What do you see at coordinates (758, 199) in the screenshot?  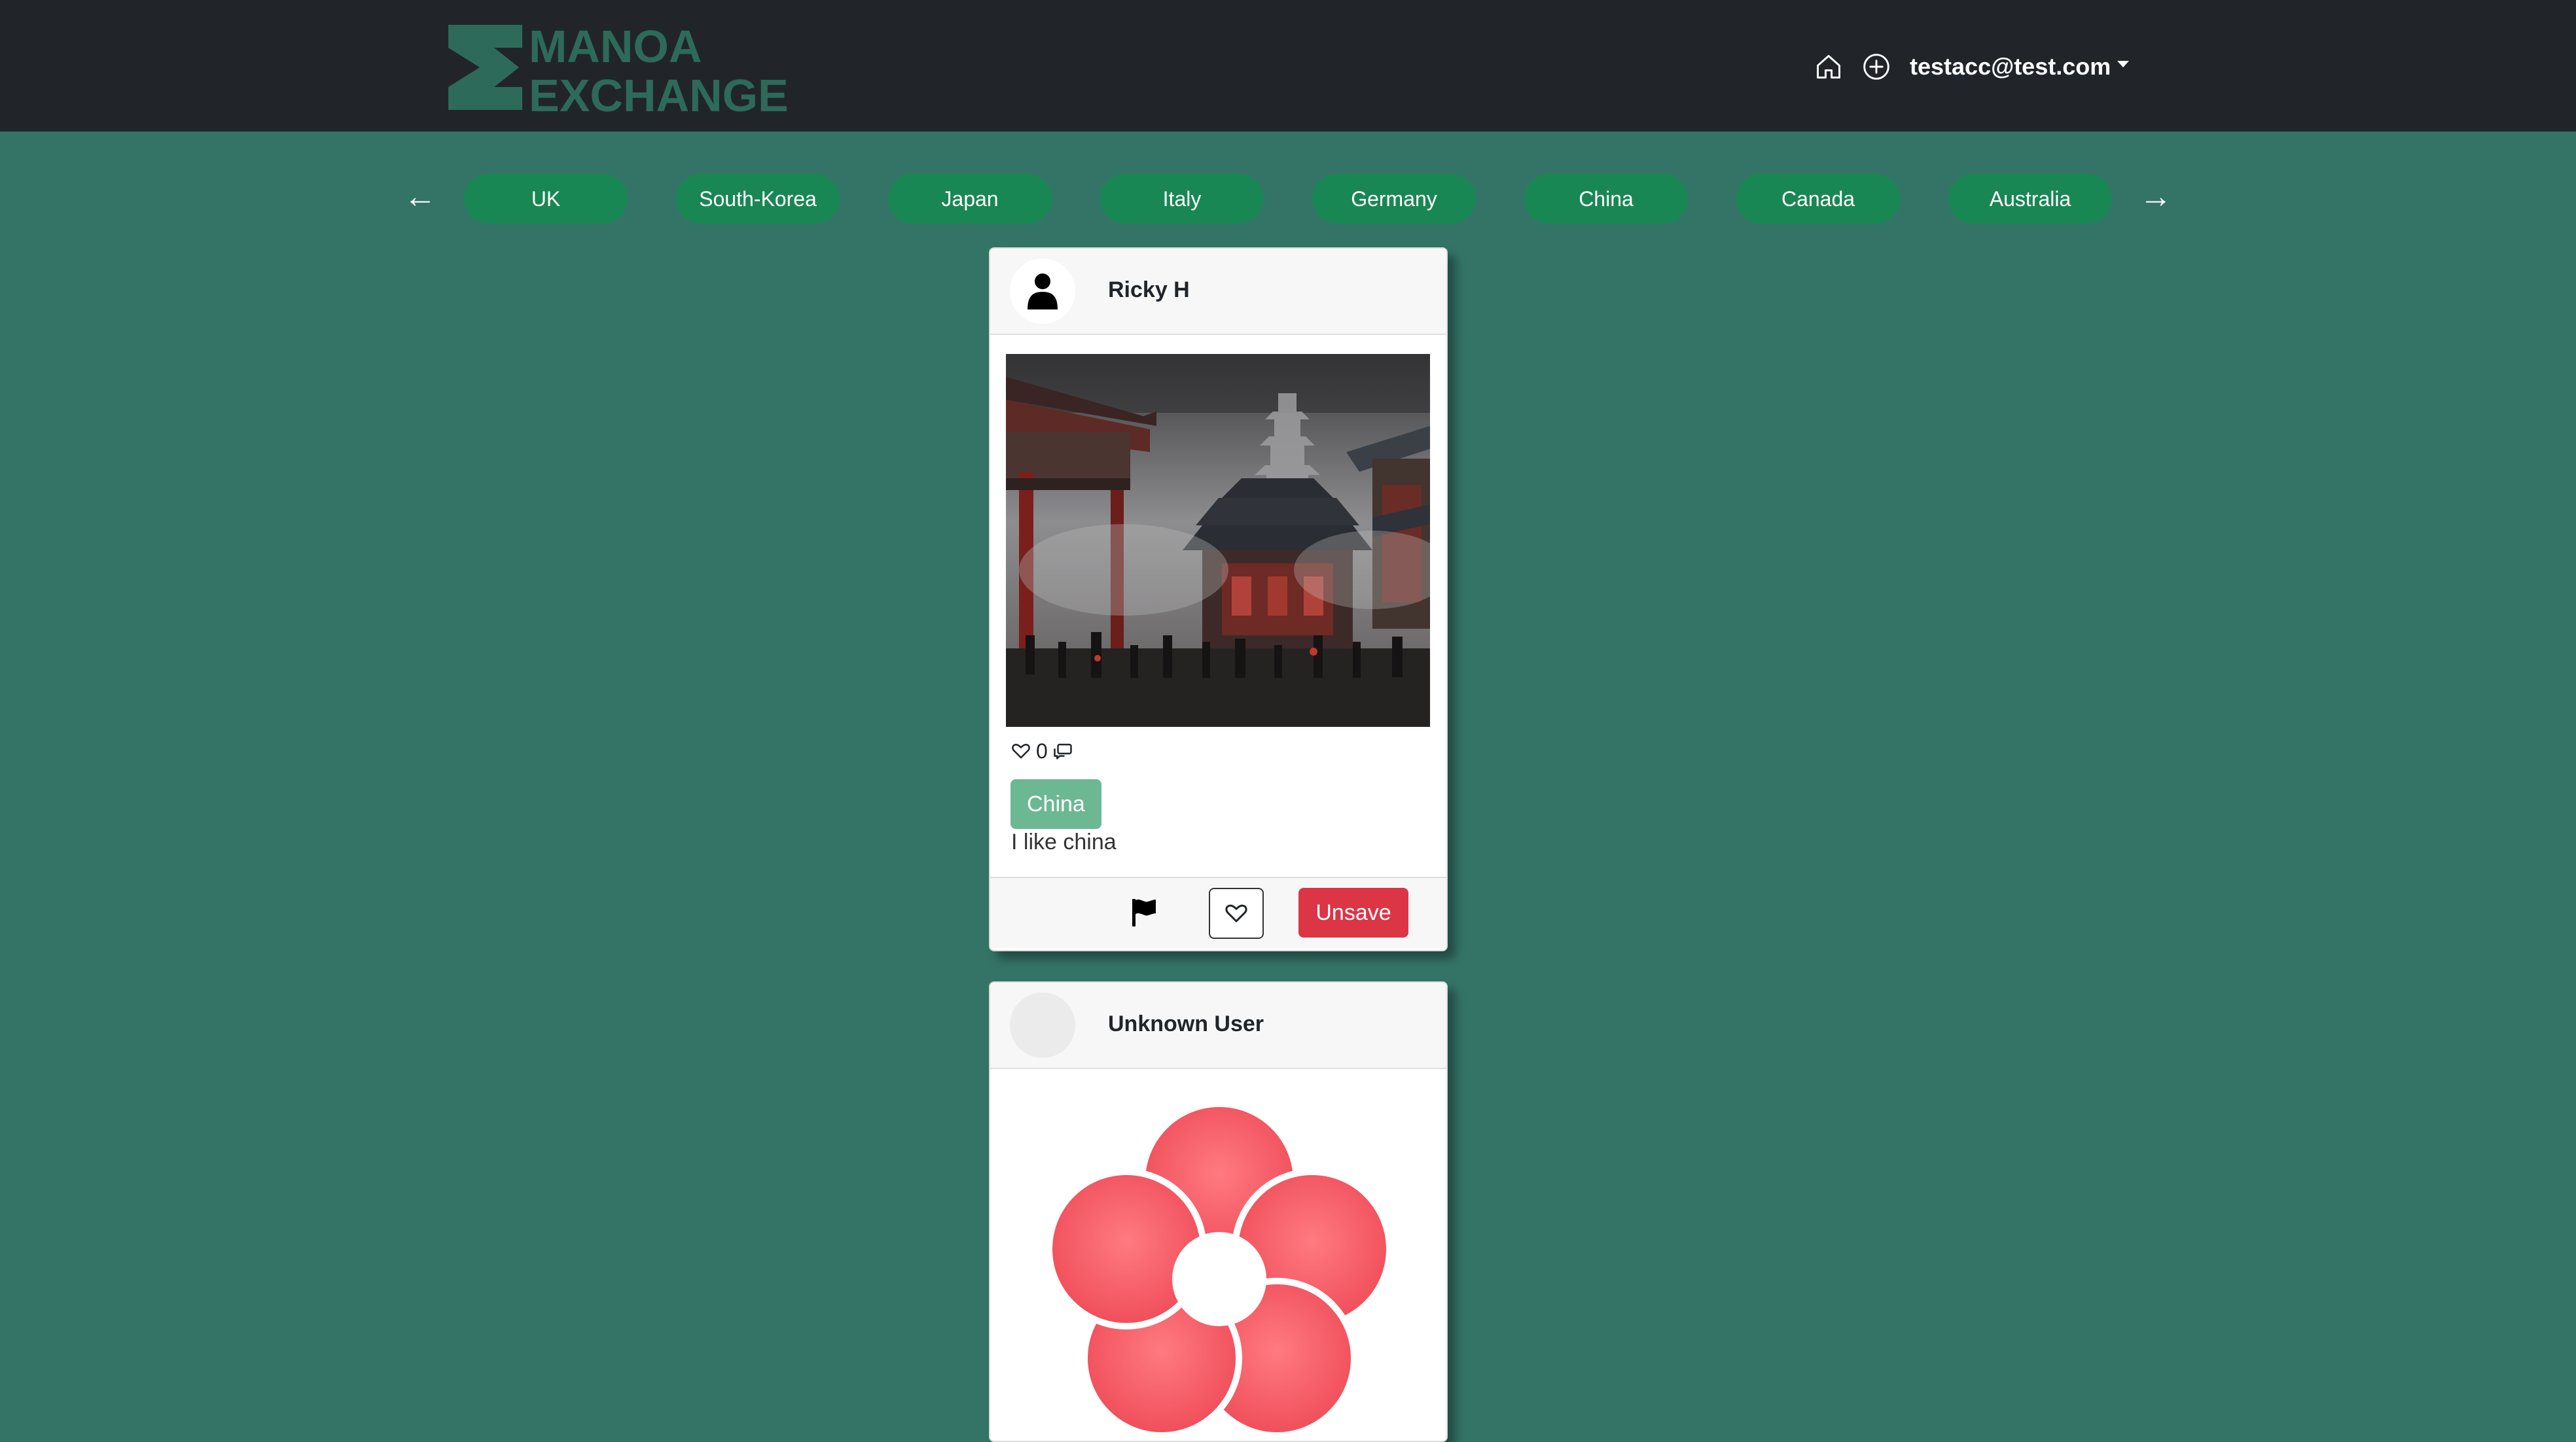 I see `country-pill-south-korea: South-Korea` at bounding box center [758, 199].